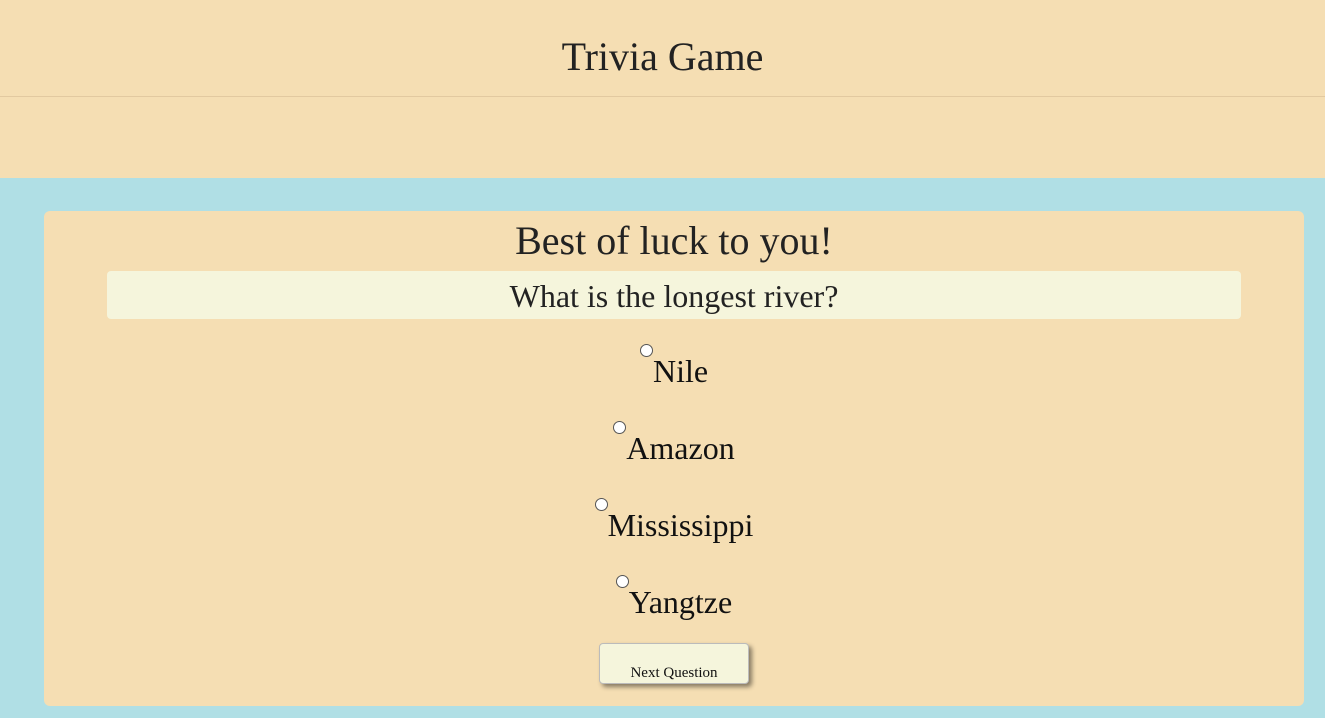 Image resolution: width=1325 pixels, height=718 pixels. Describe the element at coordinates (674, 240) in the screenshot. I see `greeting-text: Best of luck to you!` at that location.